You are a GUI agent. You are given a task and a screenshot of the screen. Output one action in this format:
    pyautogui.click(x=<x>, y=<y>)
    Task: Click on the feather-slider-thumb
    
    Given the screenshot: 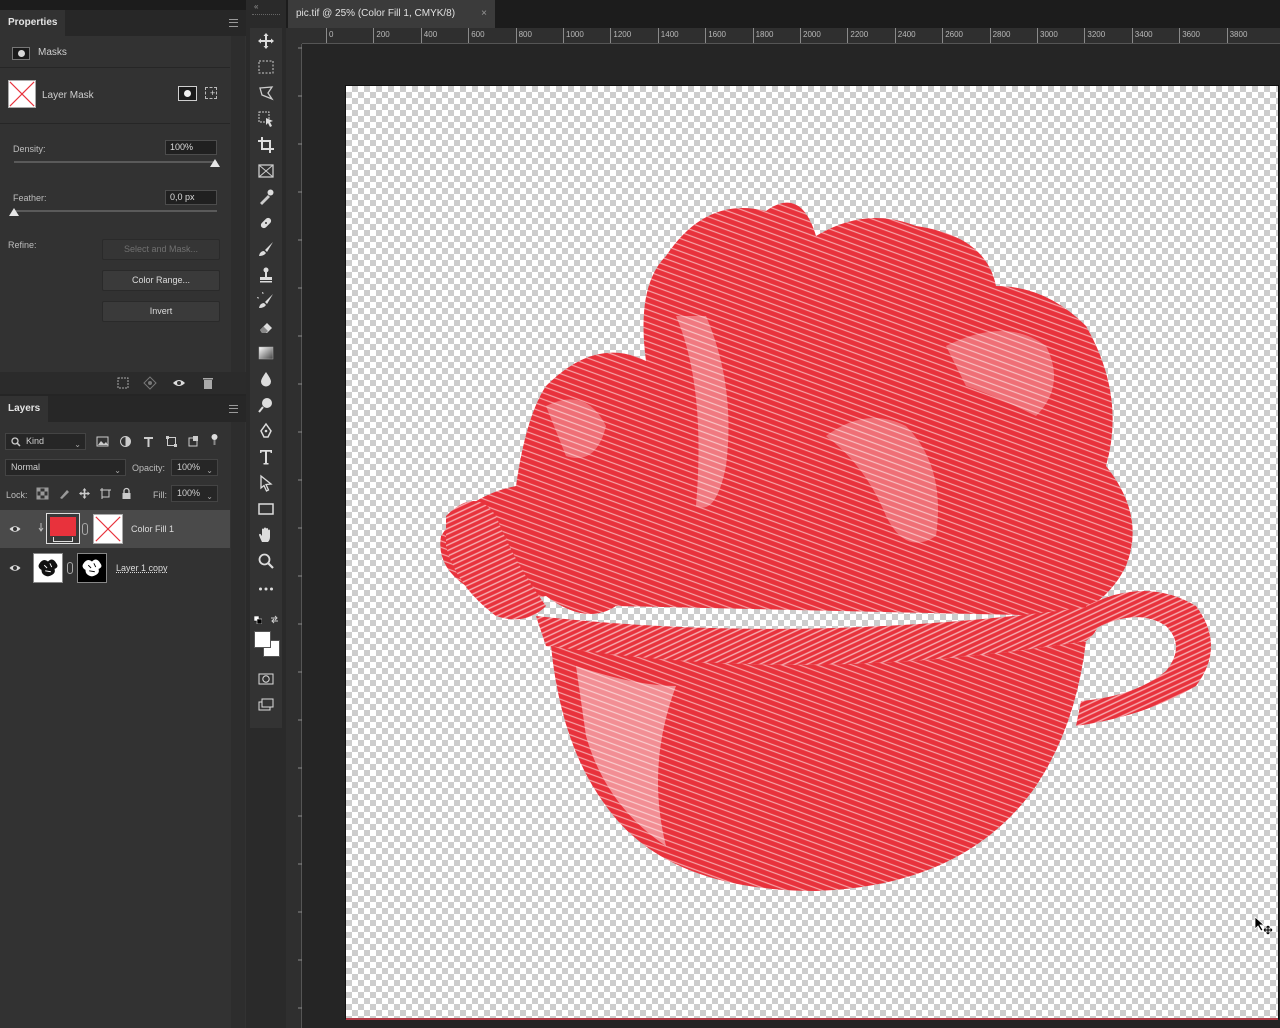 What is the action you would take?
    pyautogui.click(x=14, y=212)
    